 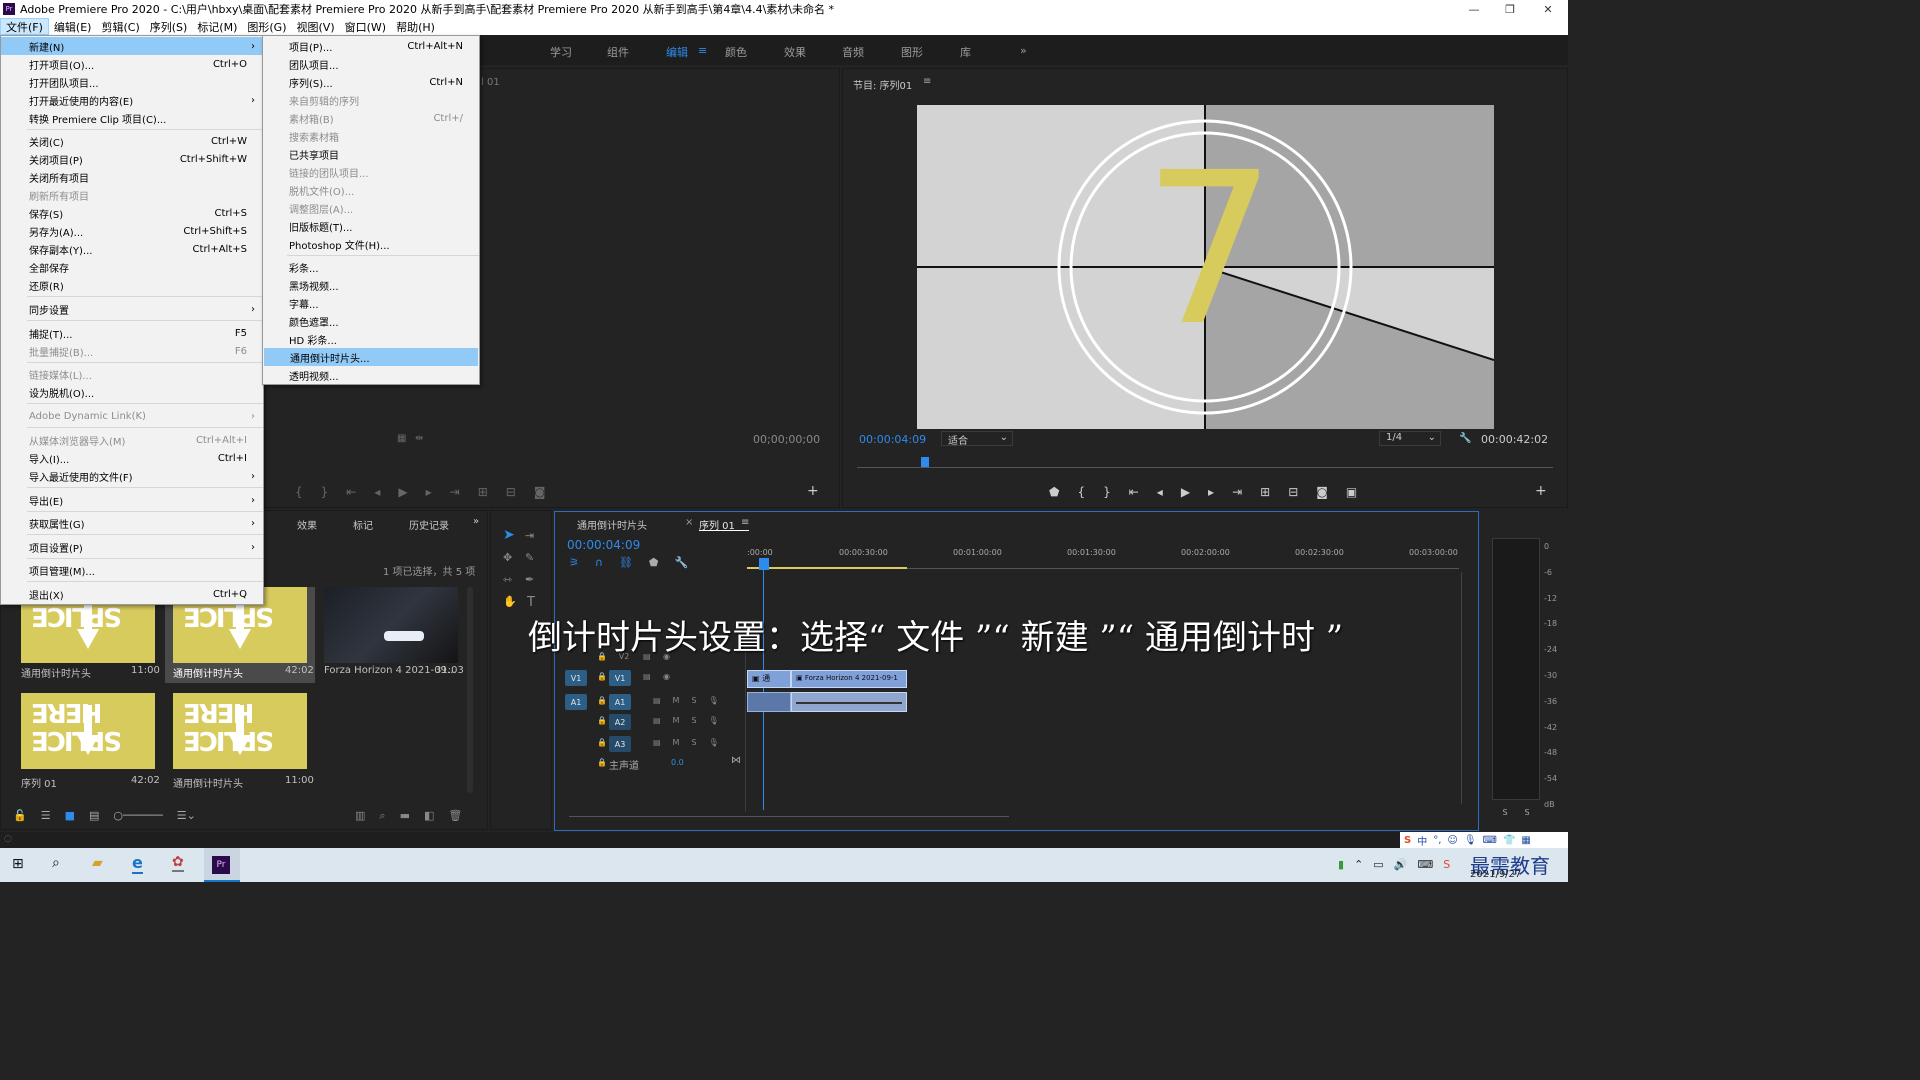 What do you see at coordinates (618, 52) in the screenshot?
I see `workspace-tab-assembly: 组件` at bounding box center [618, 52].